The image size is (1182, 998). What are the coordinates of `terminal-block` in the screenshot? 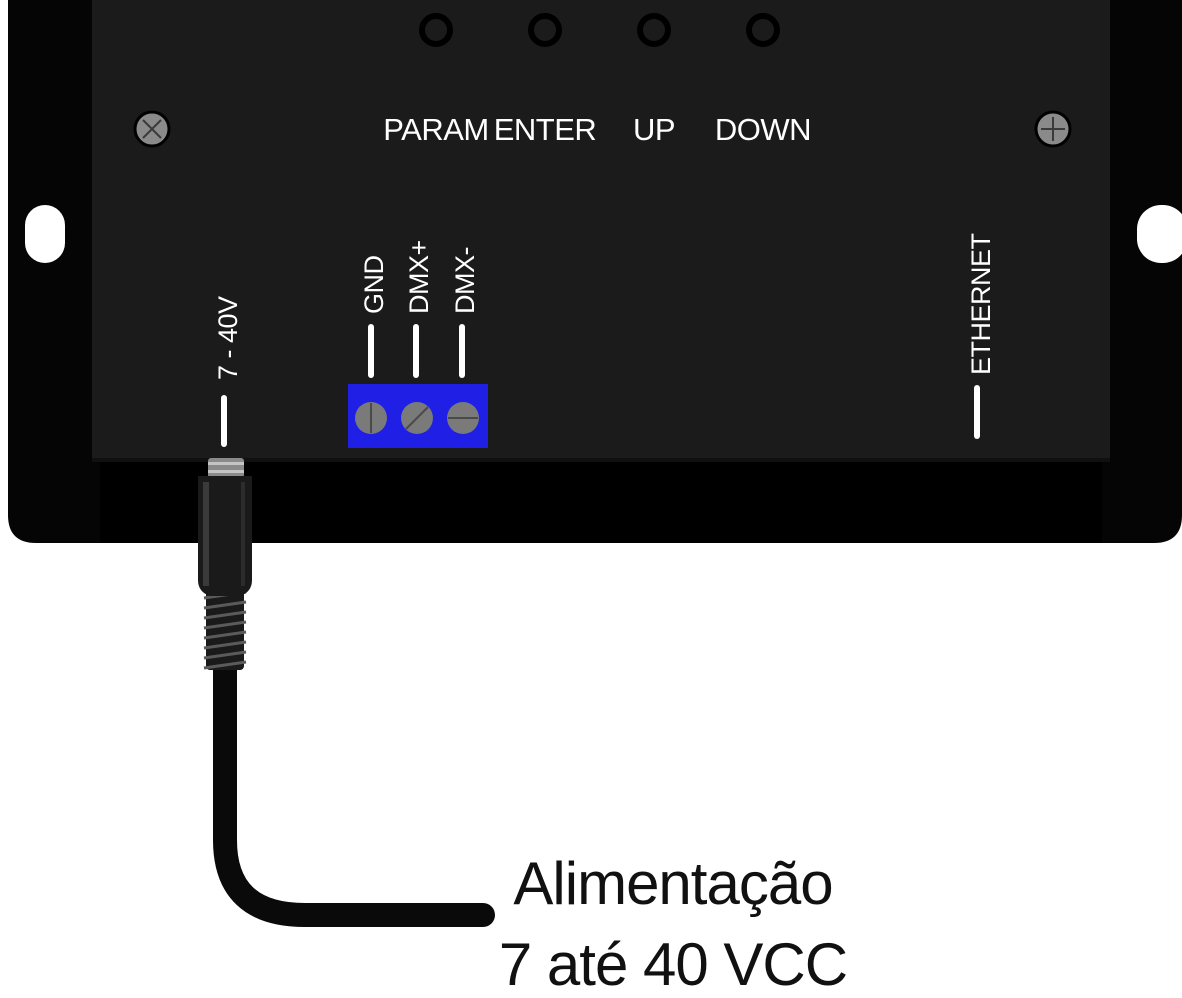 It's located at (418, 416).